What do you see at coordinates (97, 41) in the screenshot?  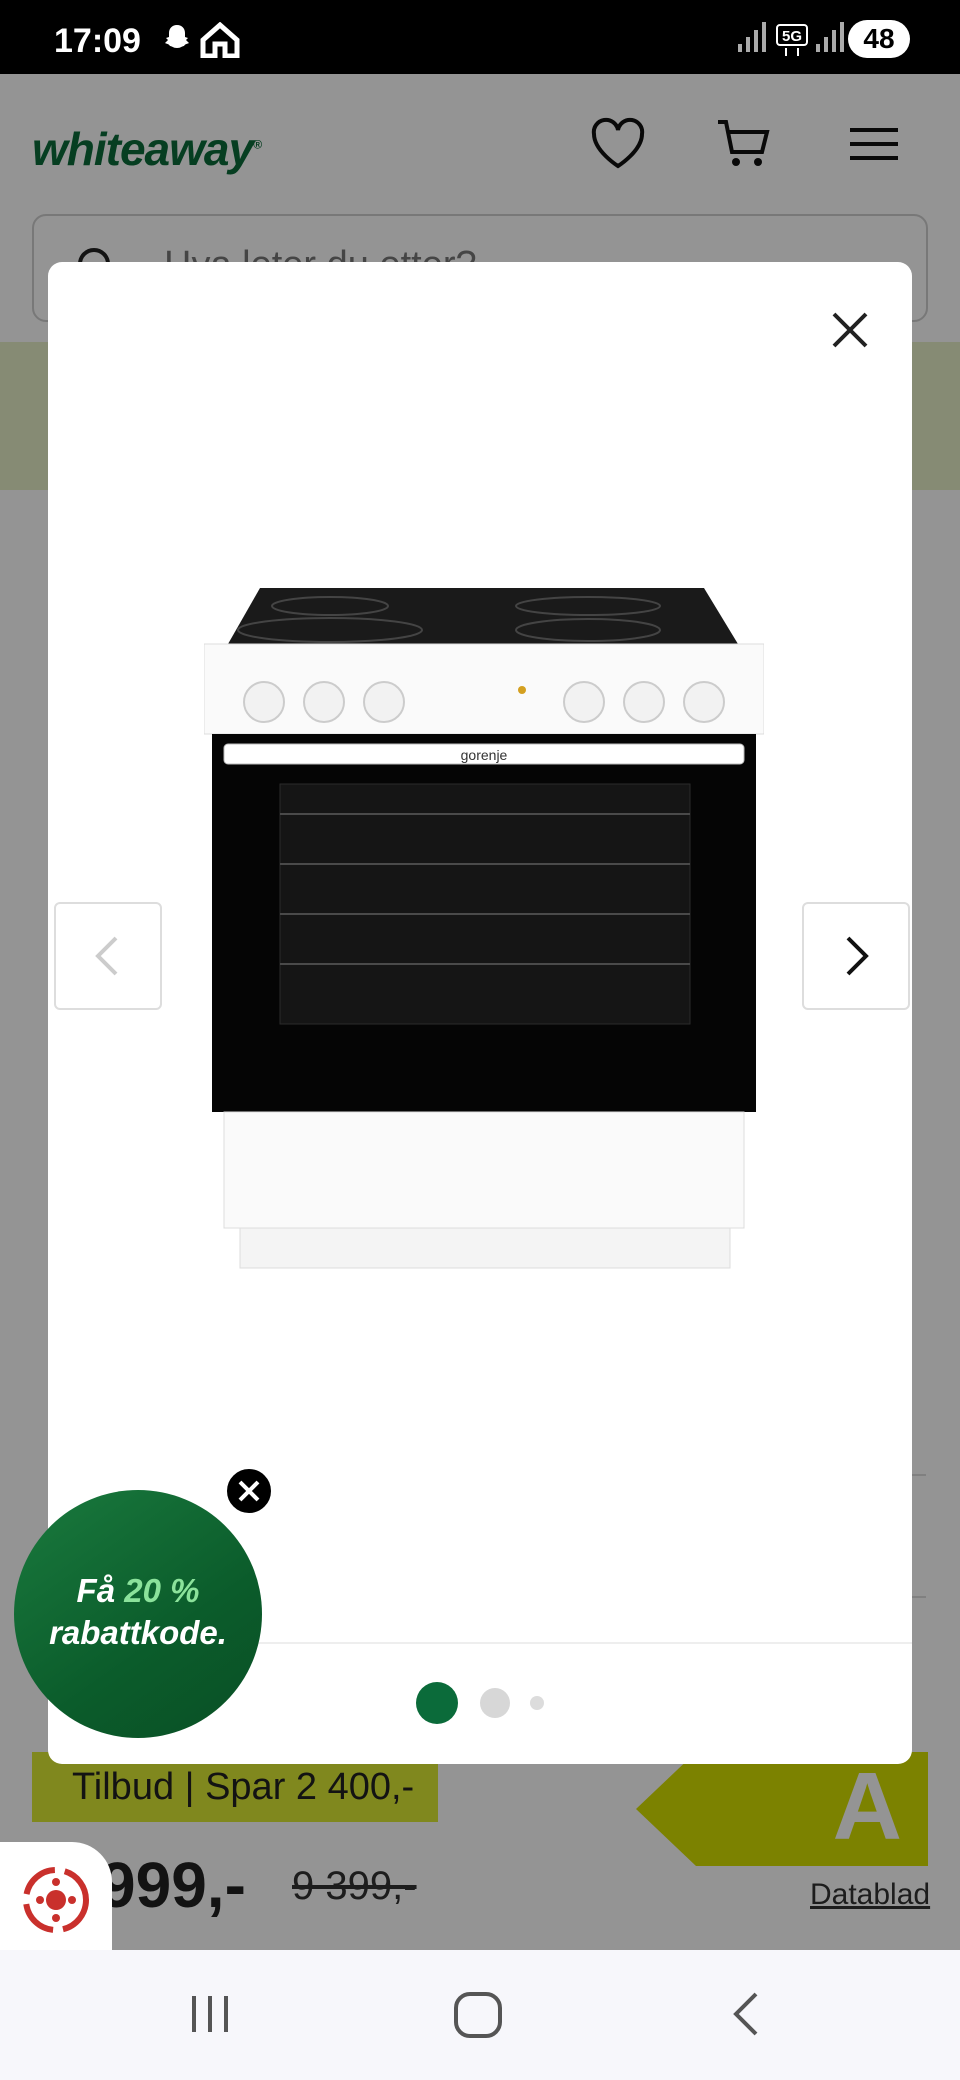 I see `status-time: 17:09` at bounding box center [97, 41].